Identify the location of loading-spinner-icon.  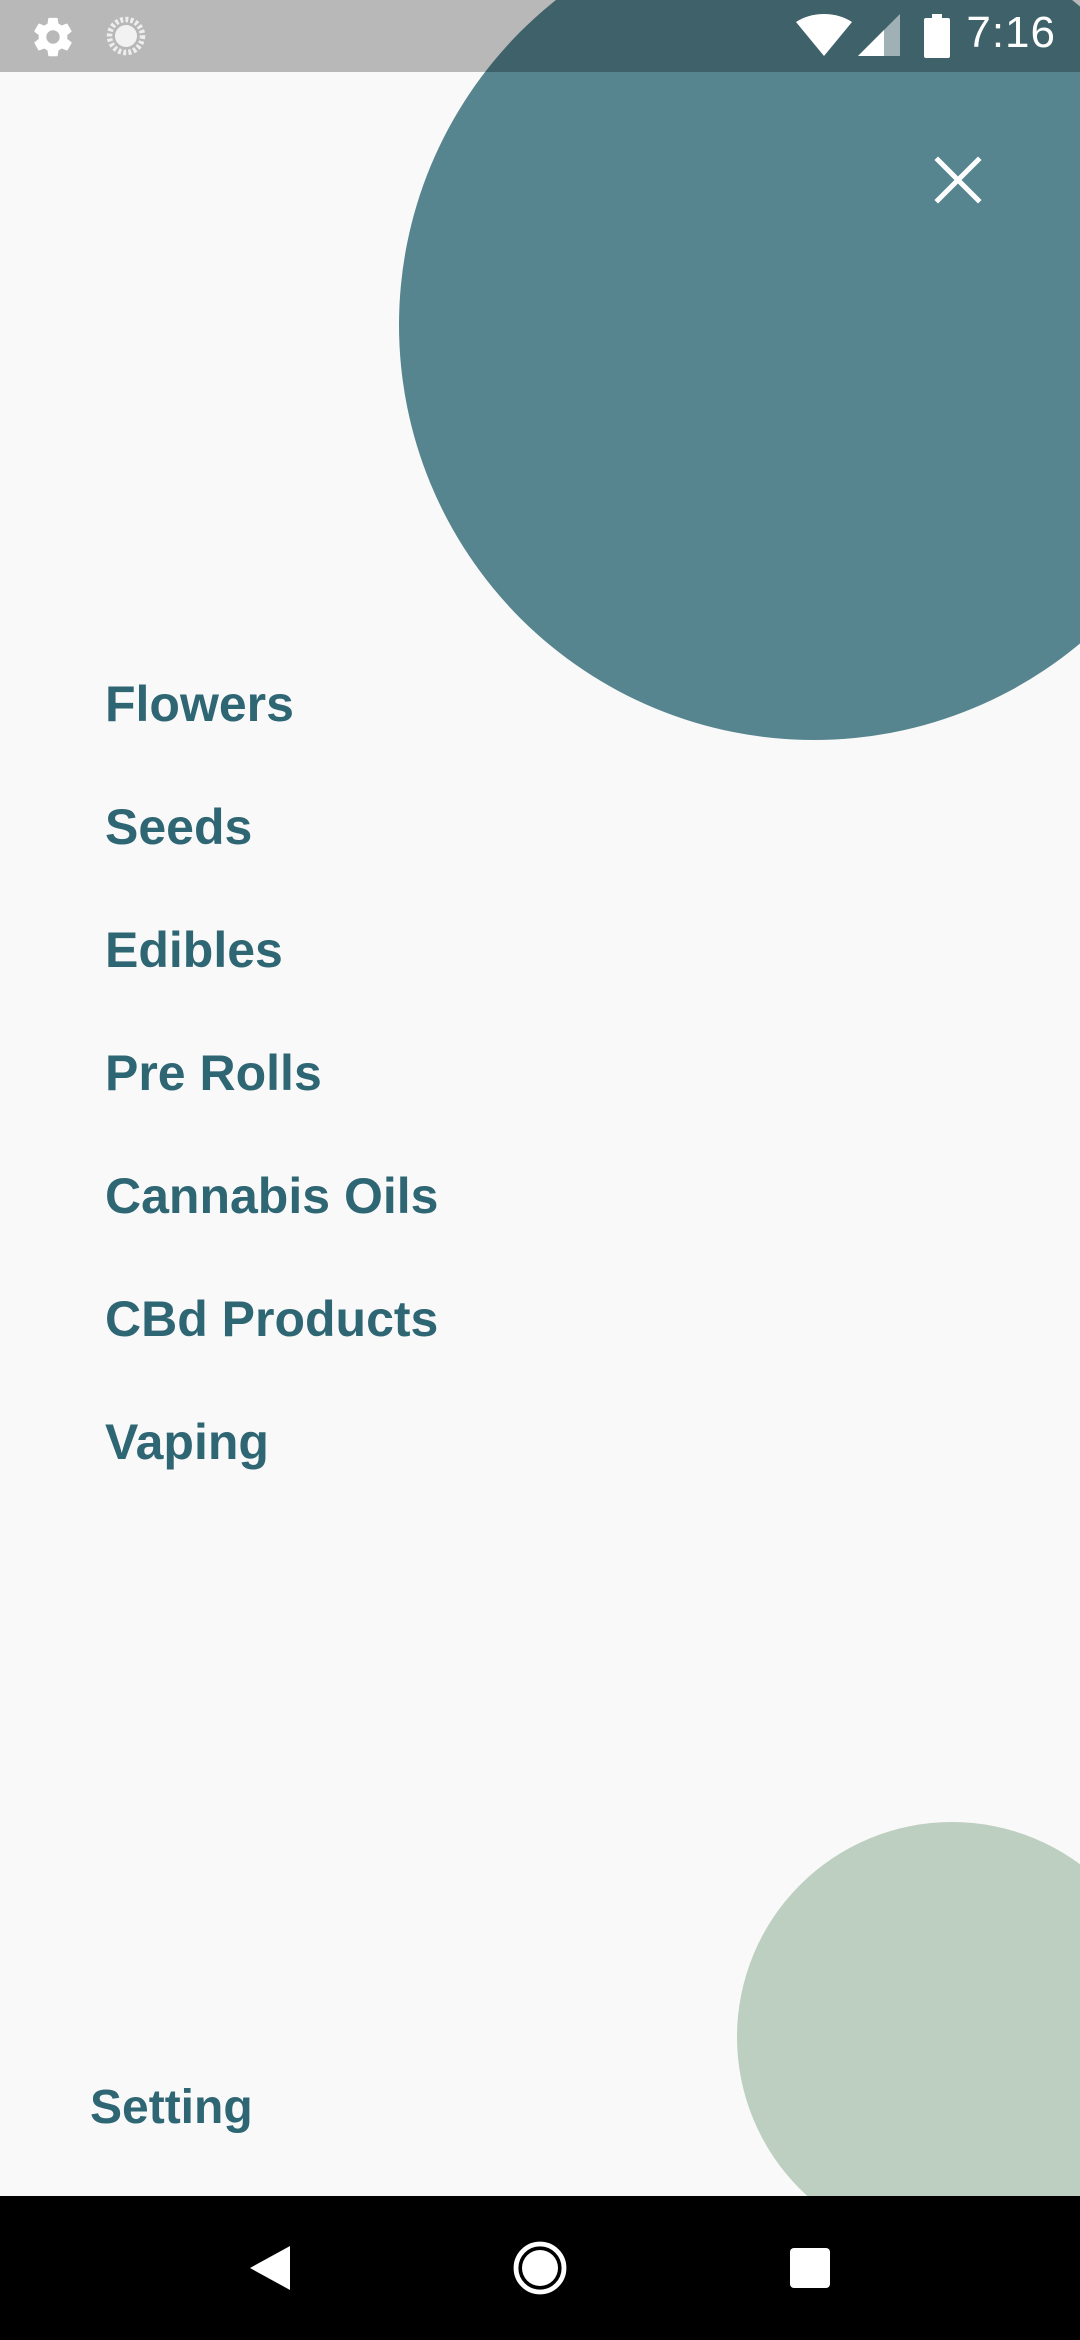
(126, 38).